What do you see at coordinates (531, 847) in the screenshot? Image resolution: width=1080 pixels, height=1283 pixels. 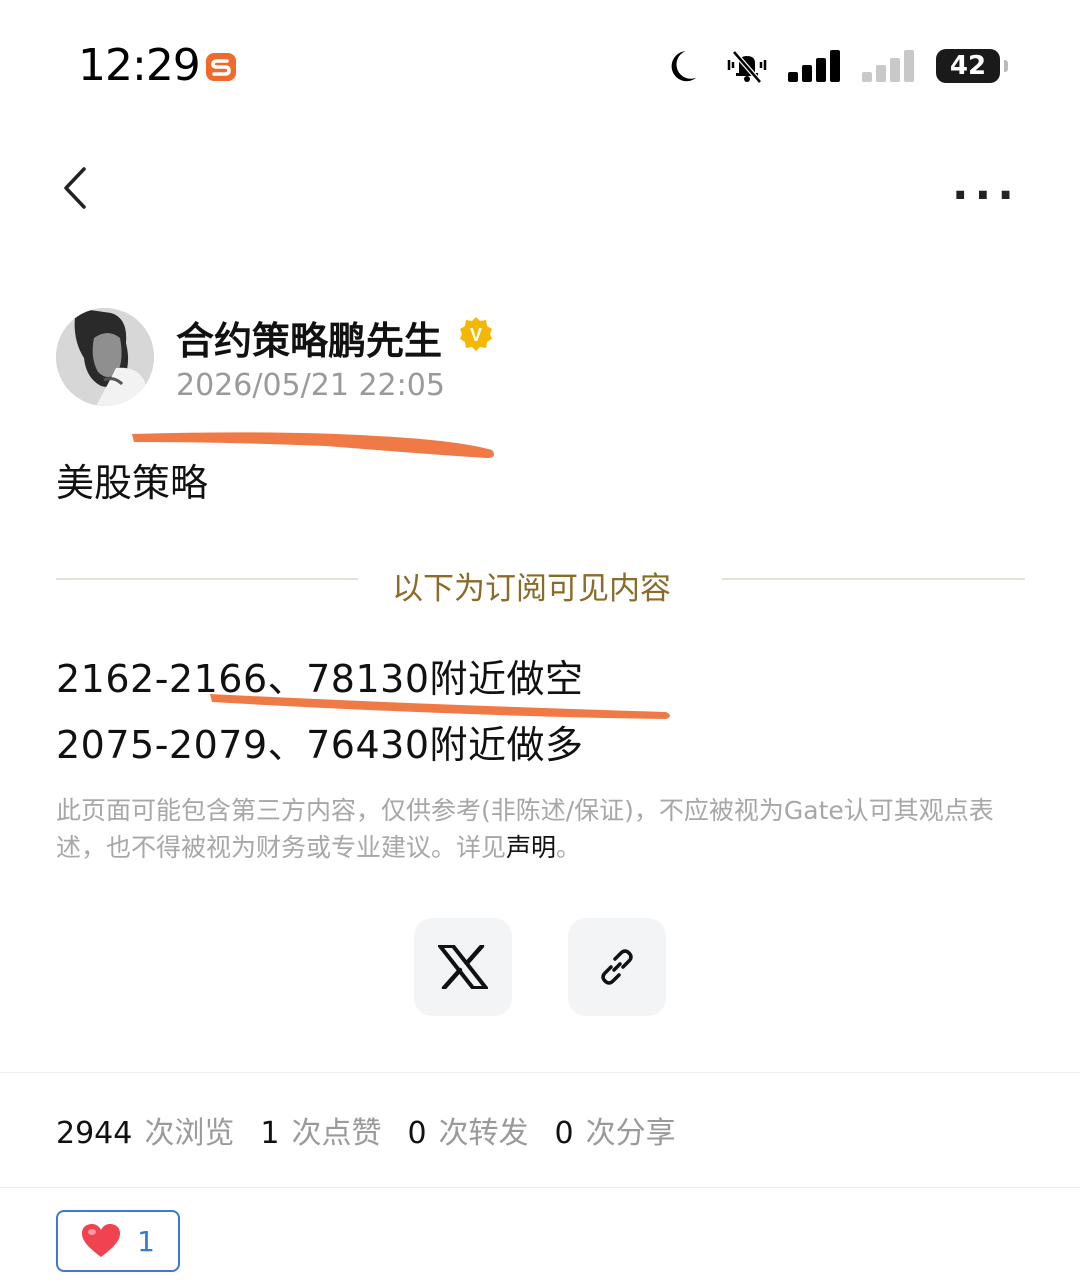 I see `statement-link: 声明` at bounding box center [531, 847].